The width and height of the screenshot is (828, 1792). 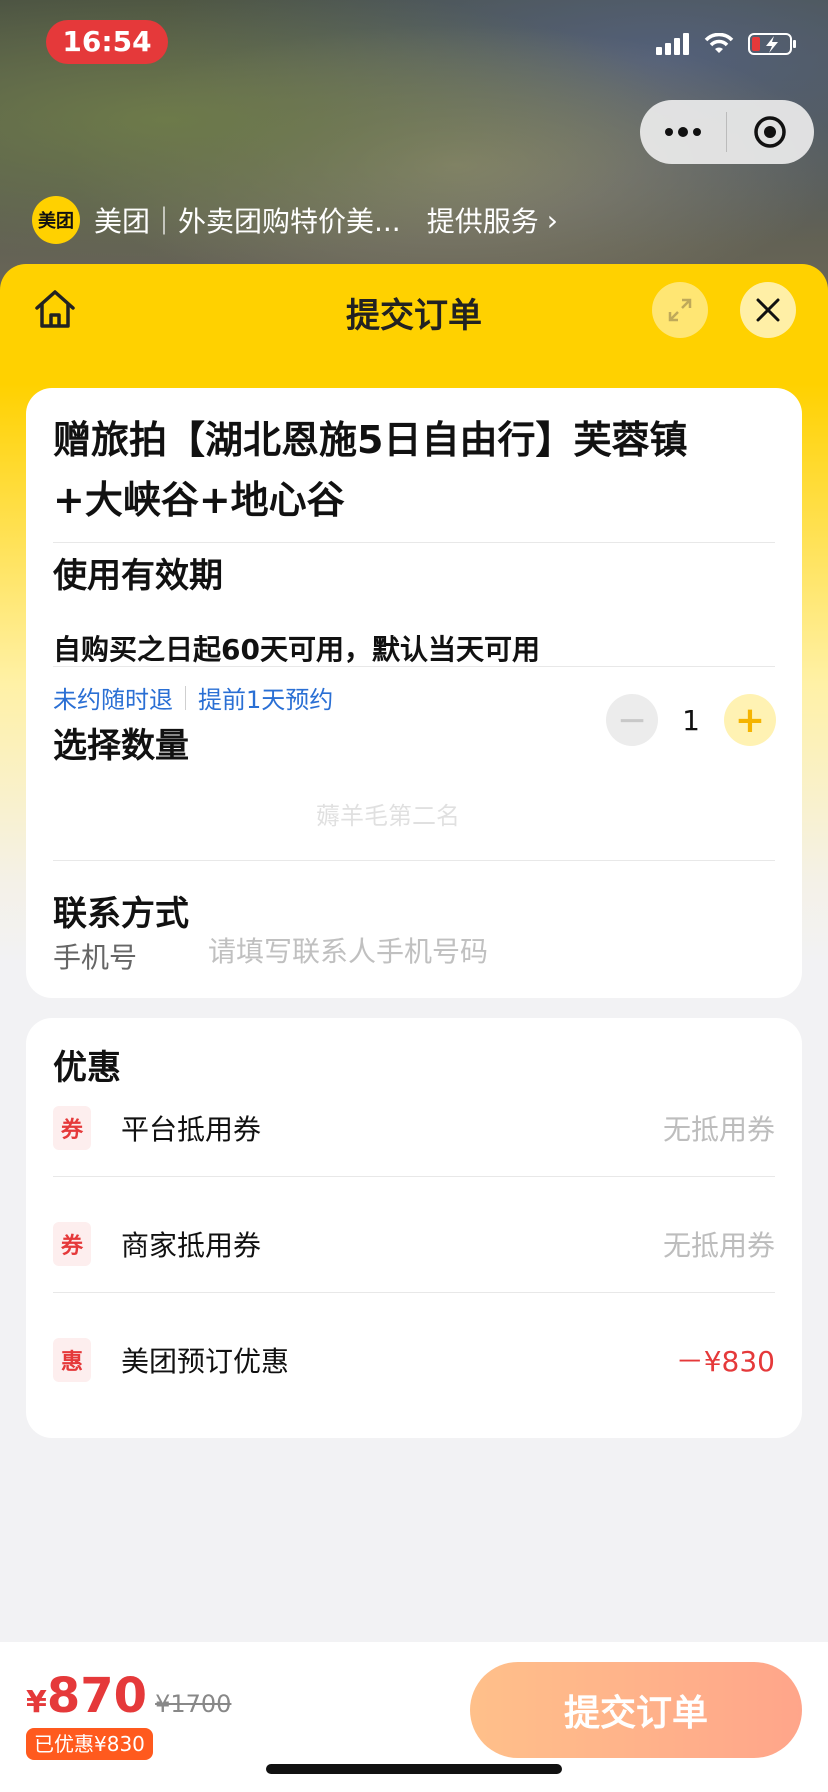 I want to click on expand-button, so click(x=680, y=310).